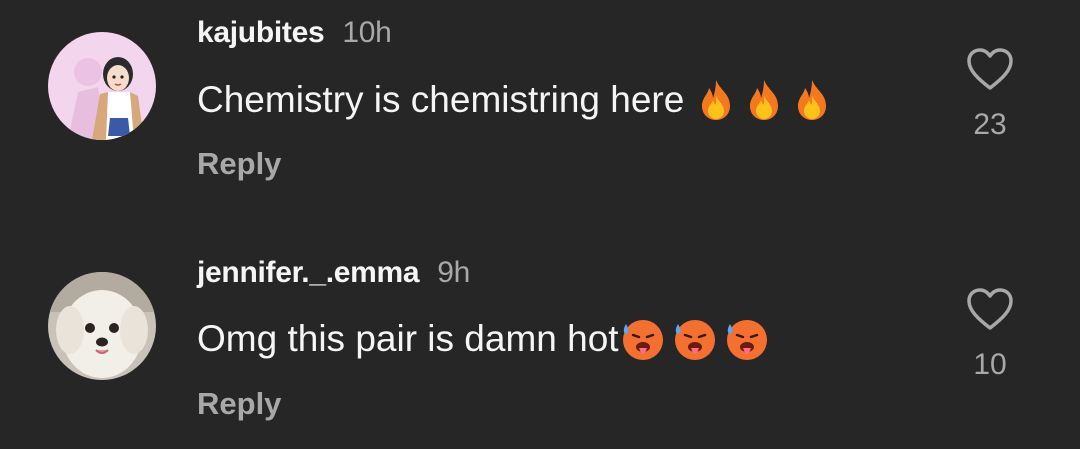 The image size is (1080, 449). What do you see at coordinates (990, 94) in the screenshot?
I see `like-section: 23` at bounding box center [990, 94].